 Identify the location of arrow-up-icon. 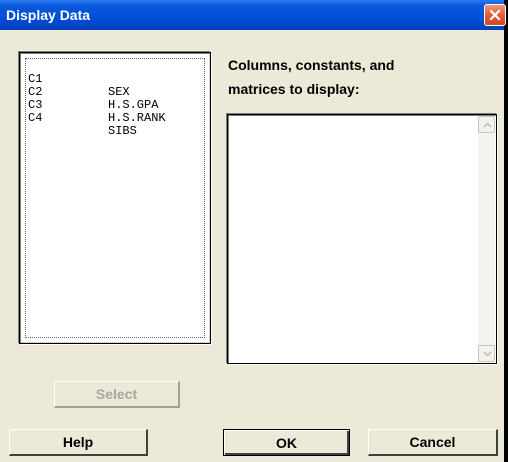
(487, 125).